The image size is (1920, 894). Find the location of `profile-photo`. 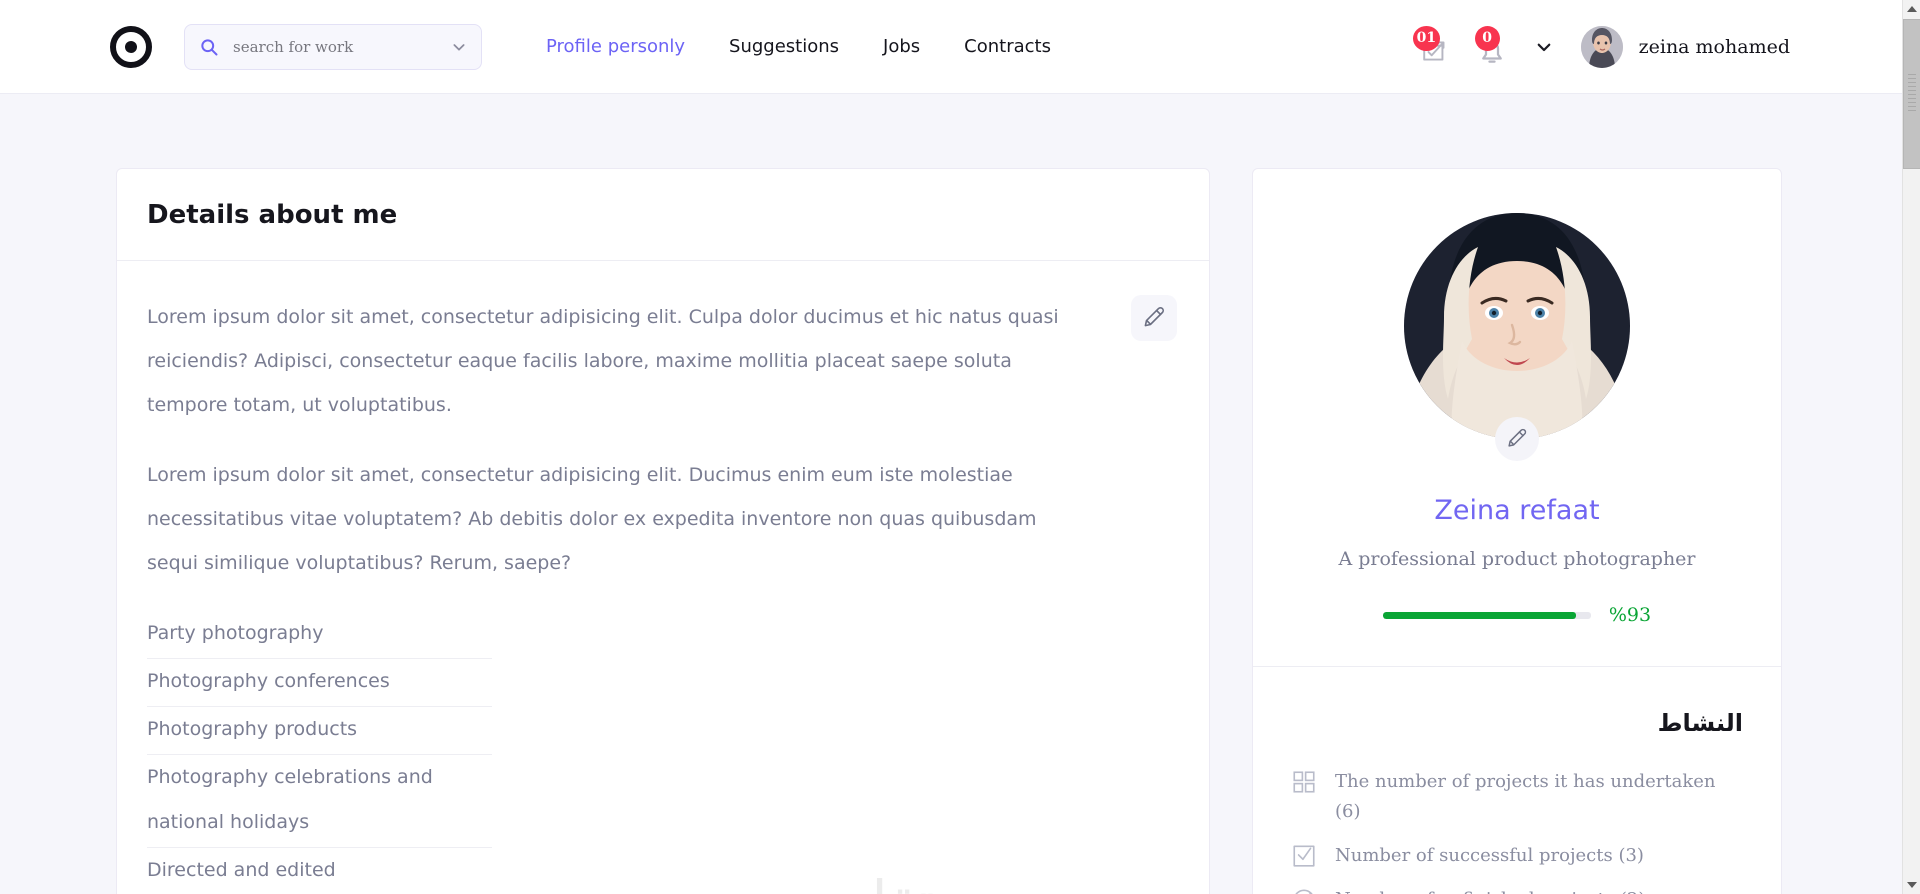

profile-photo is located at coordinates (1517, 326).